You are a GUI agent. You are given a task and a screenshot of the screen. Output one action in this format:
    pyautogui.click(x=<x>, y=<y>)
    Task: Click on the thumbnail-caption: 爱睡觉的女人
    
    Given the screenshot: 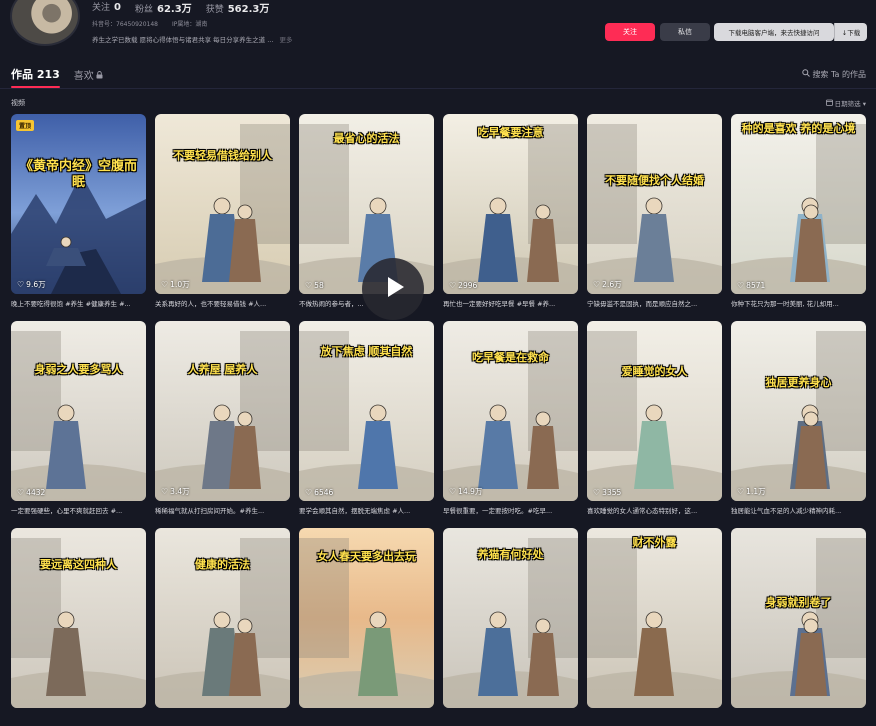 What is the action you would take?
    pyautogui.click(x=654, y=371)
    